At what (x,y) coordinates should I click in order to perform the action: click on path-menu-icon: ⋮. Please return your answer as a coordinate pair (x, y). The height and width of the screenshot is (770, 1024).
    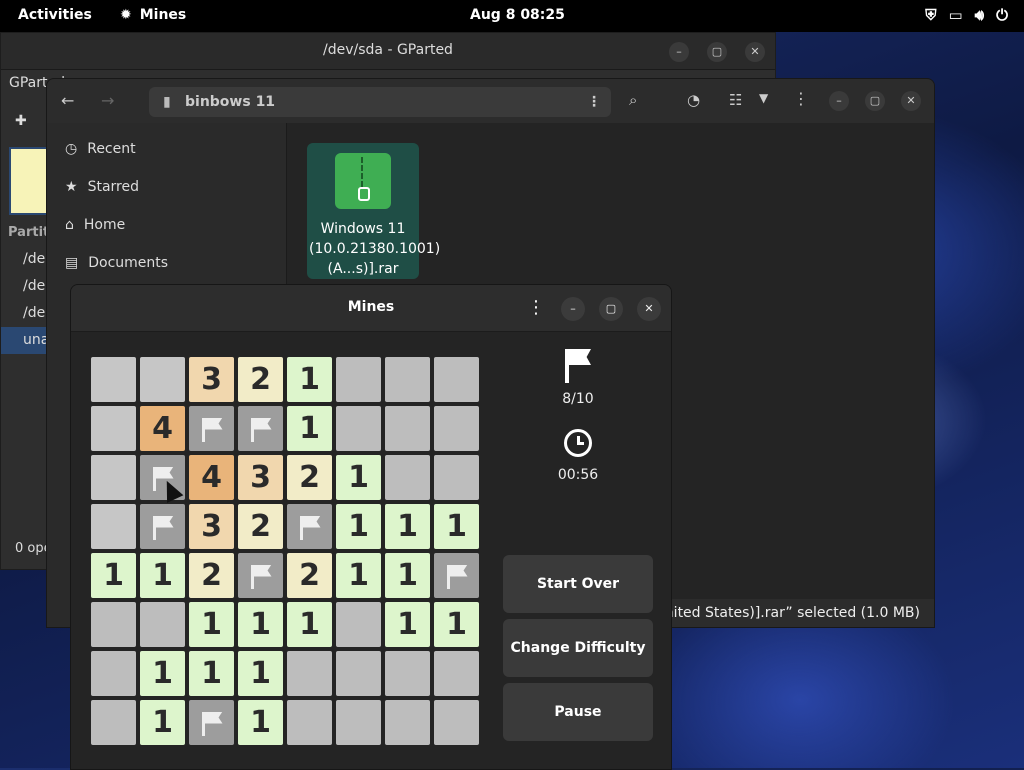
    Looking at the image, I should click on (594, 102).